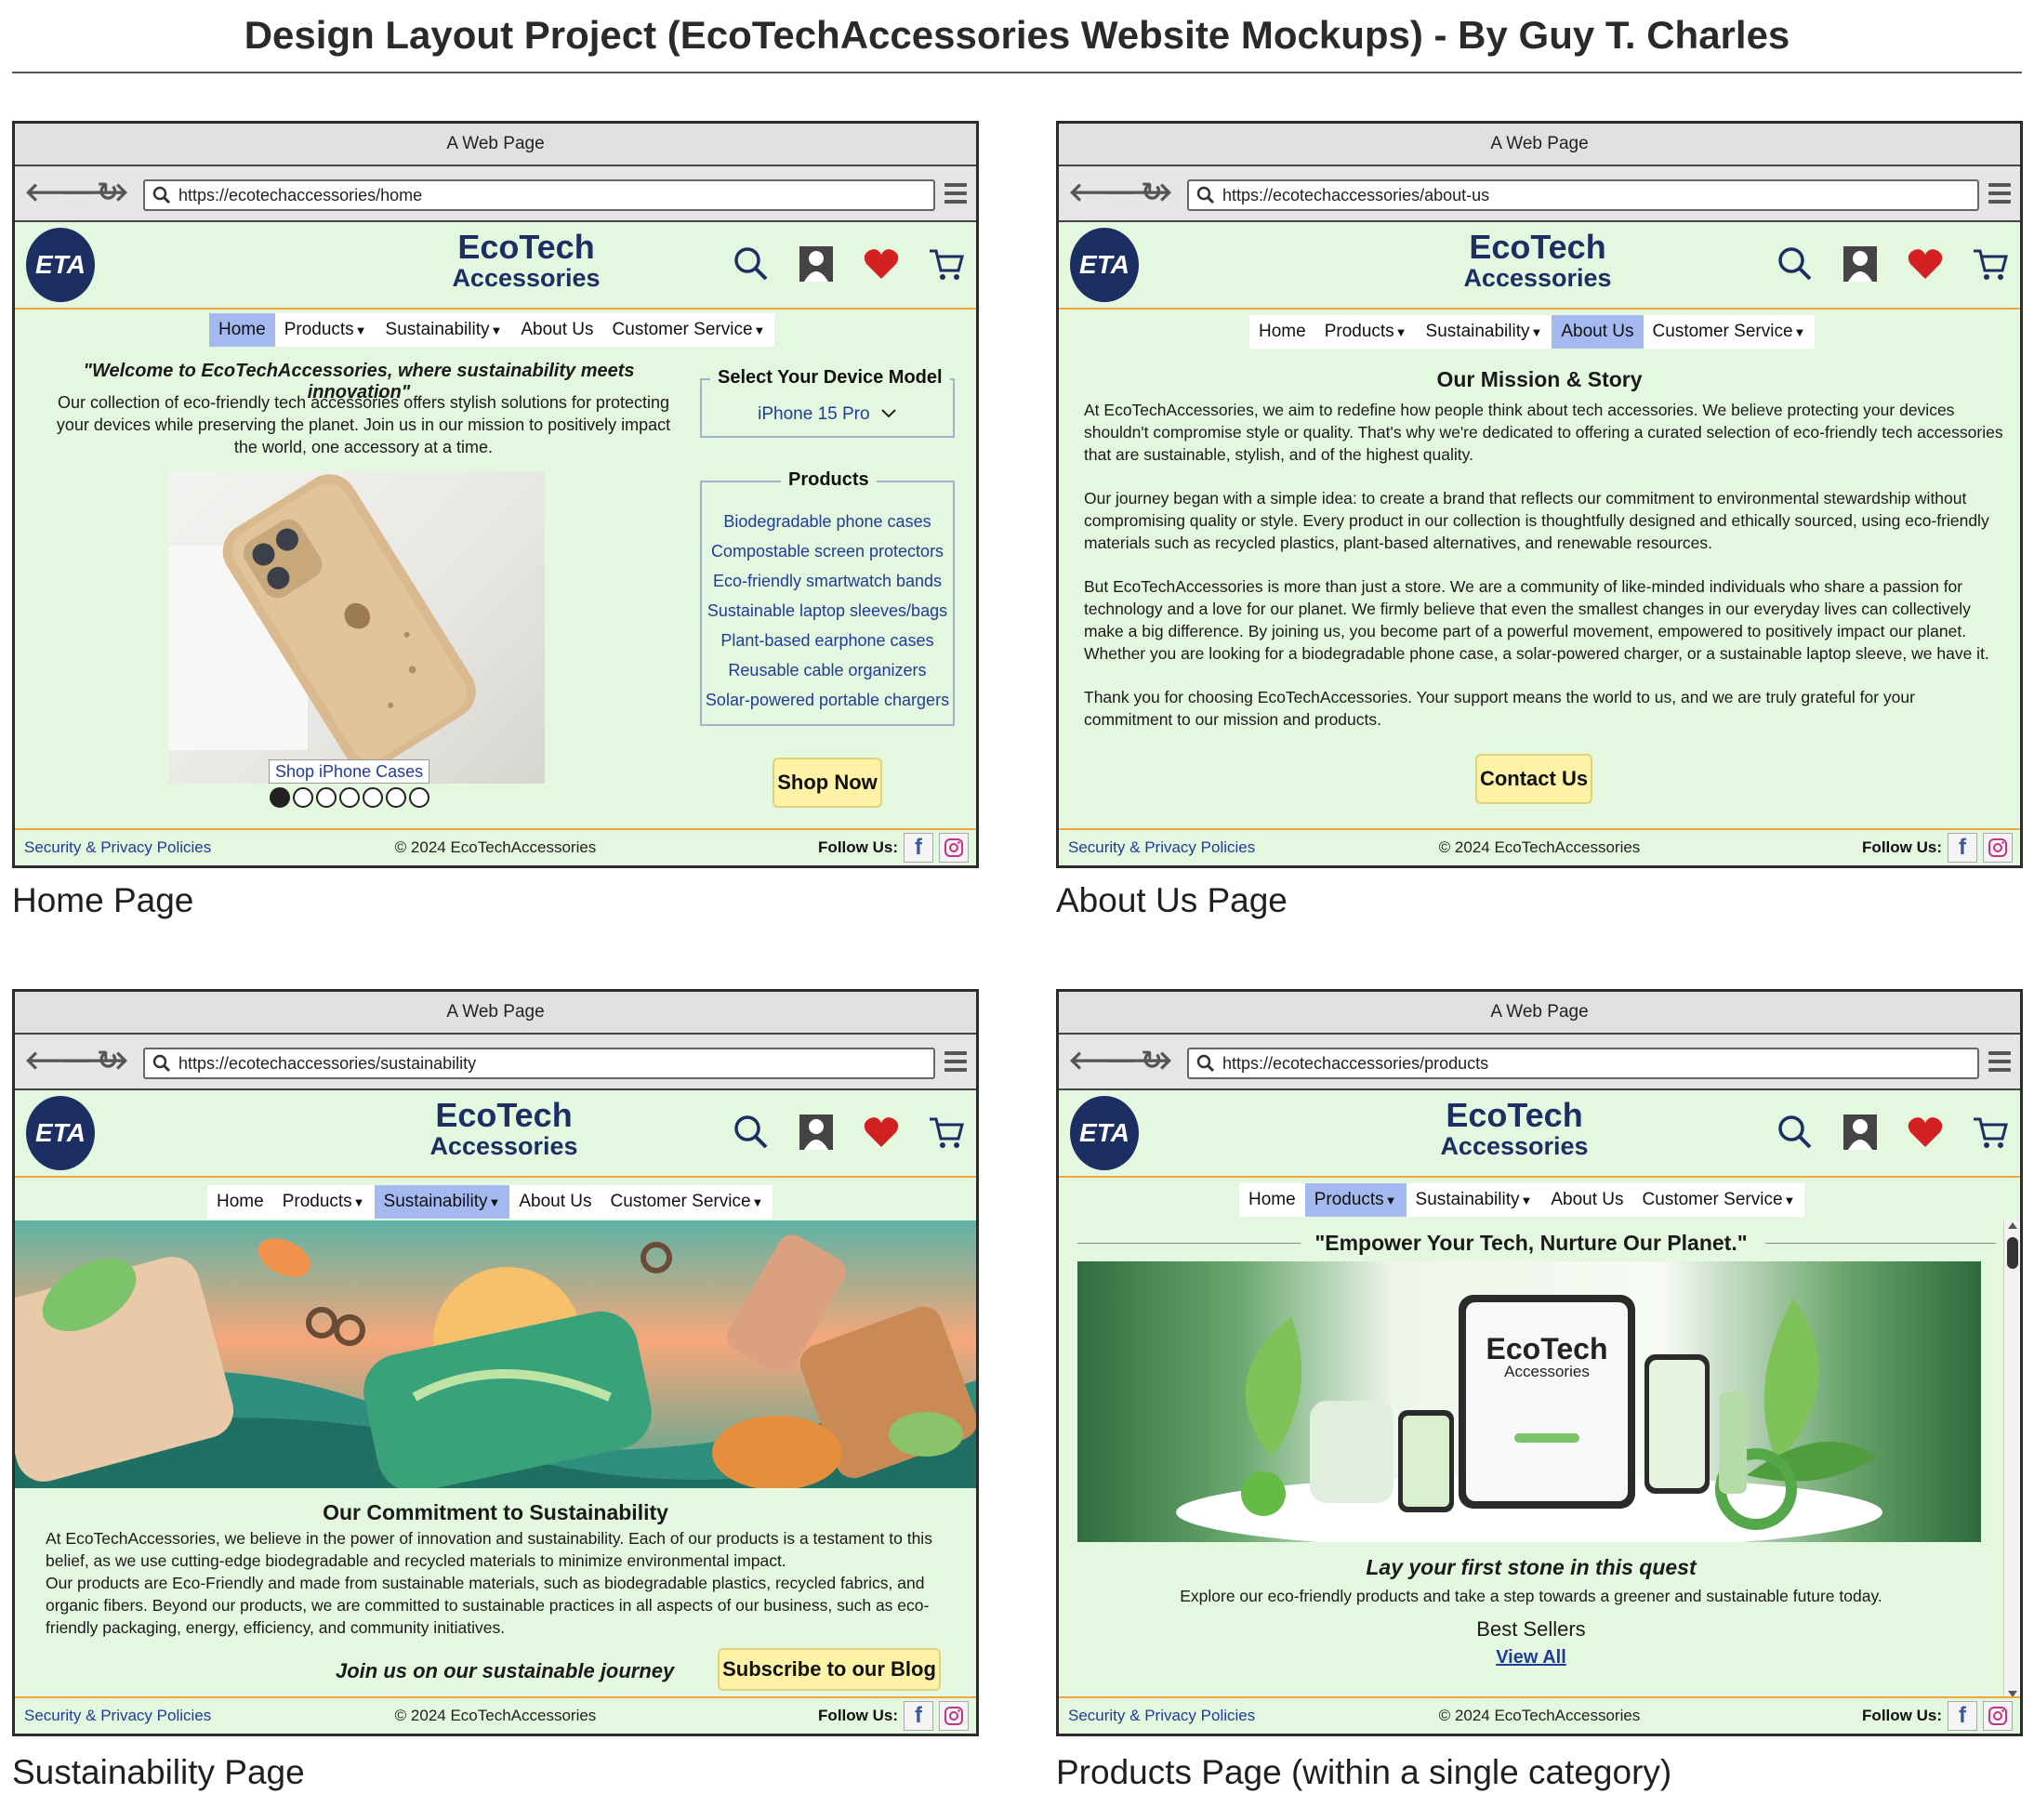  Describe the element at coordinates (827, 700) in the screenshot. I see `product-link: Solar-powered portable chargers` at that location.